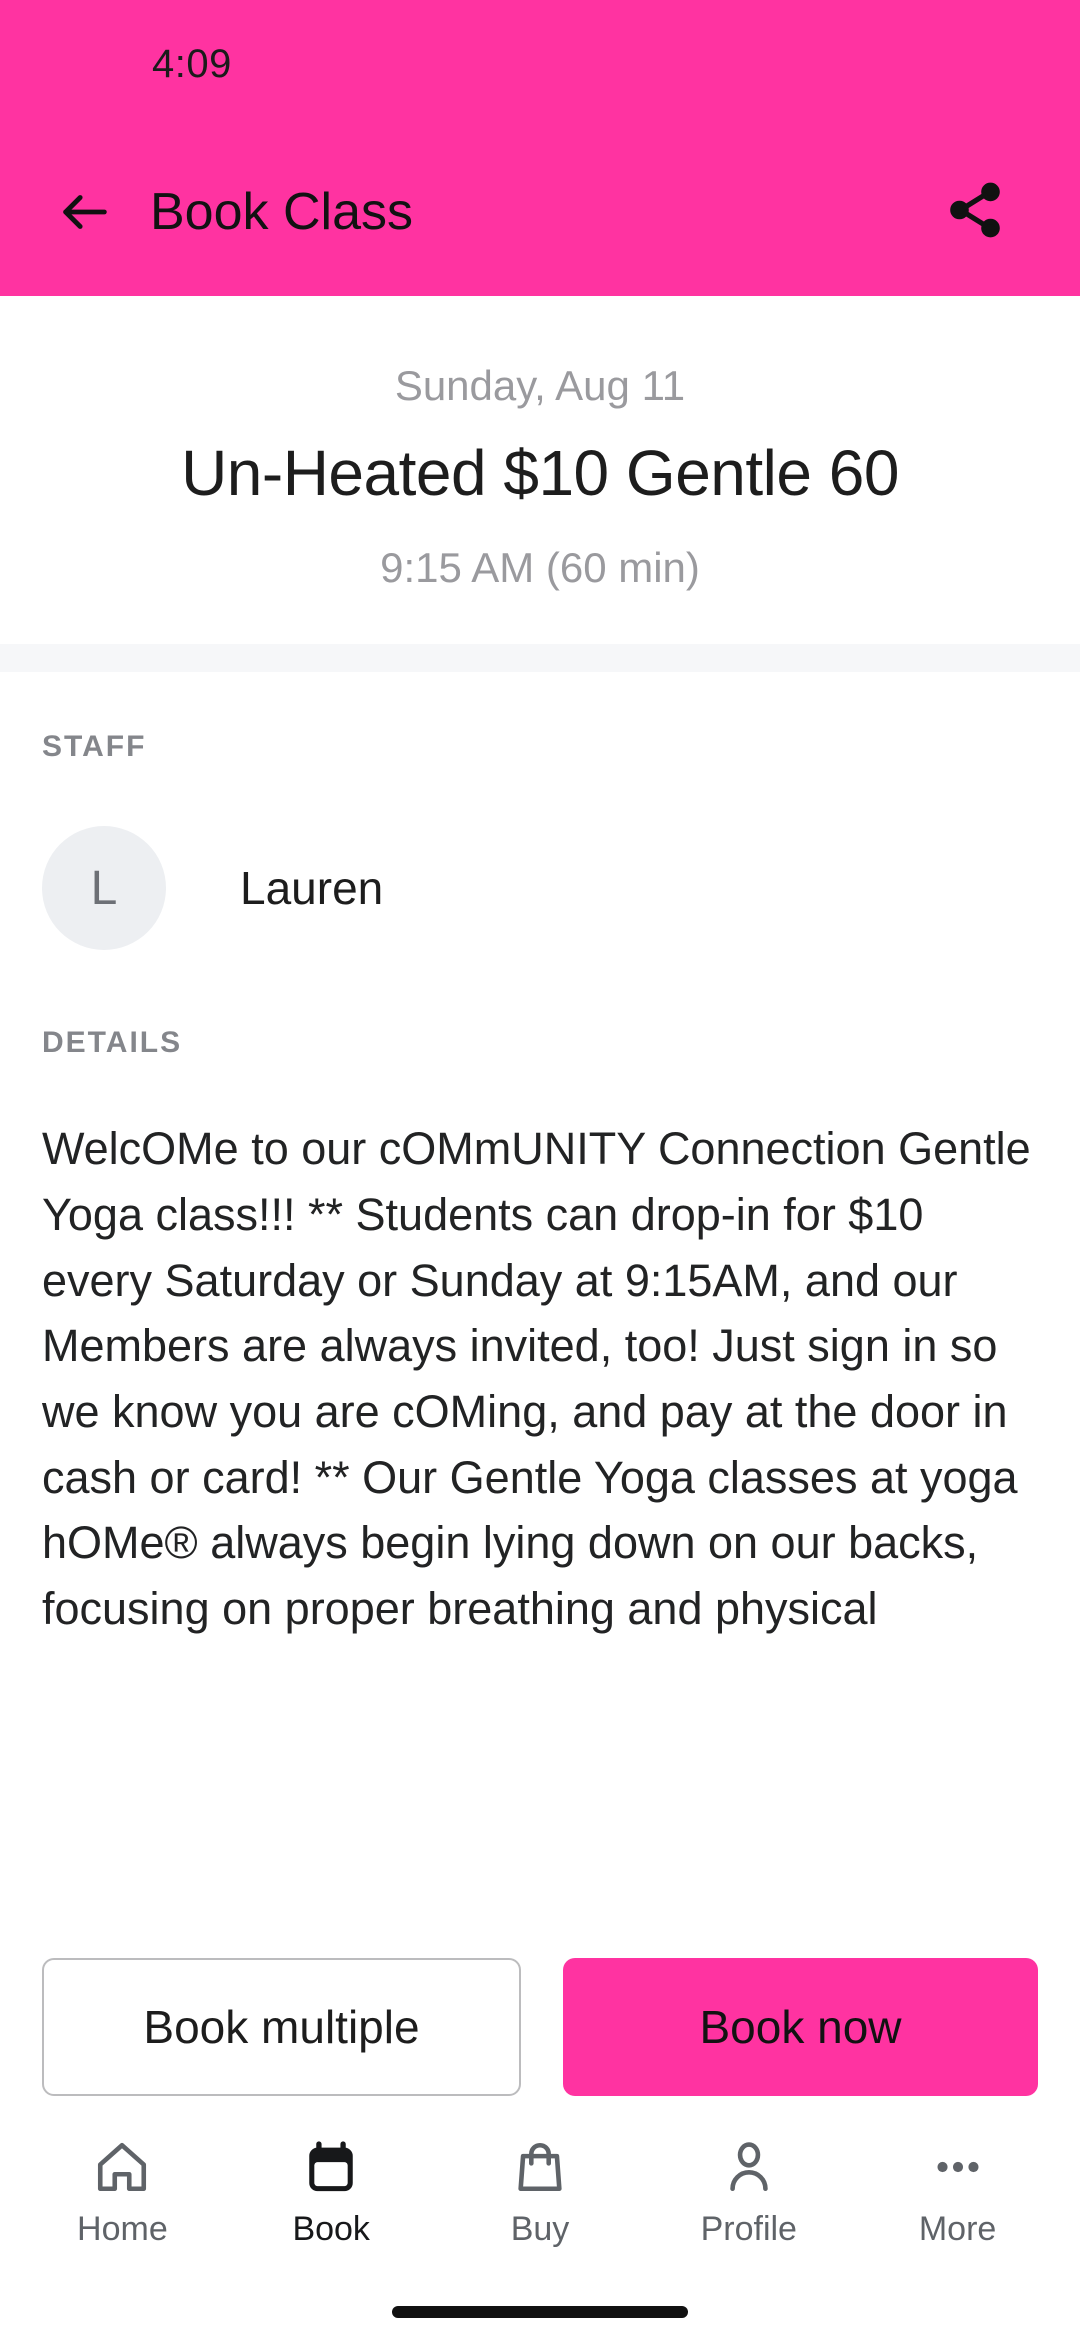 This screenshot has width=1080, height=2340. Describe the element at coordinates (540, 2229) in the screenshot. I see `nav-label-buy: Buy` at that location.